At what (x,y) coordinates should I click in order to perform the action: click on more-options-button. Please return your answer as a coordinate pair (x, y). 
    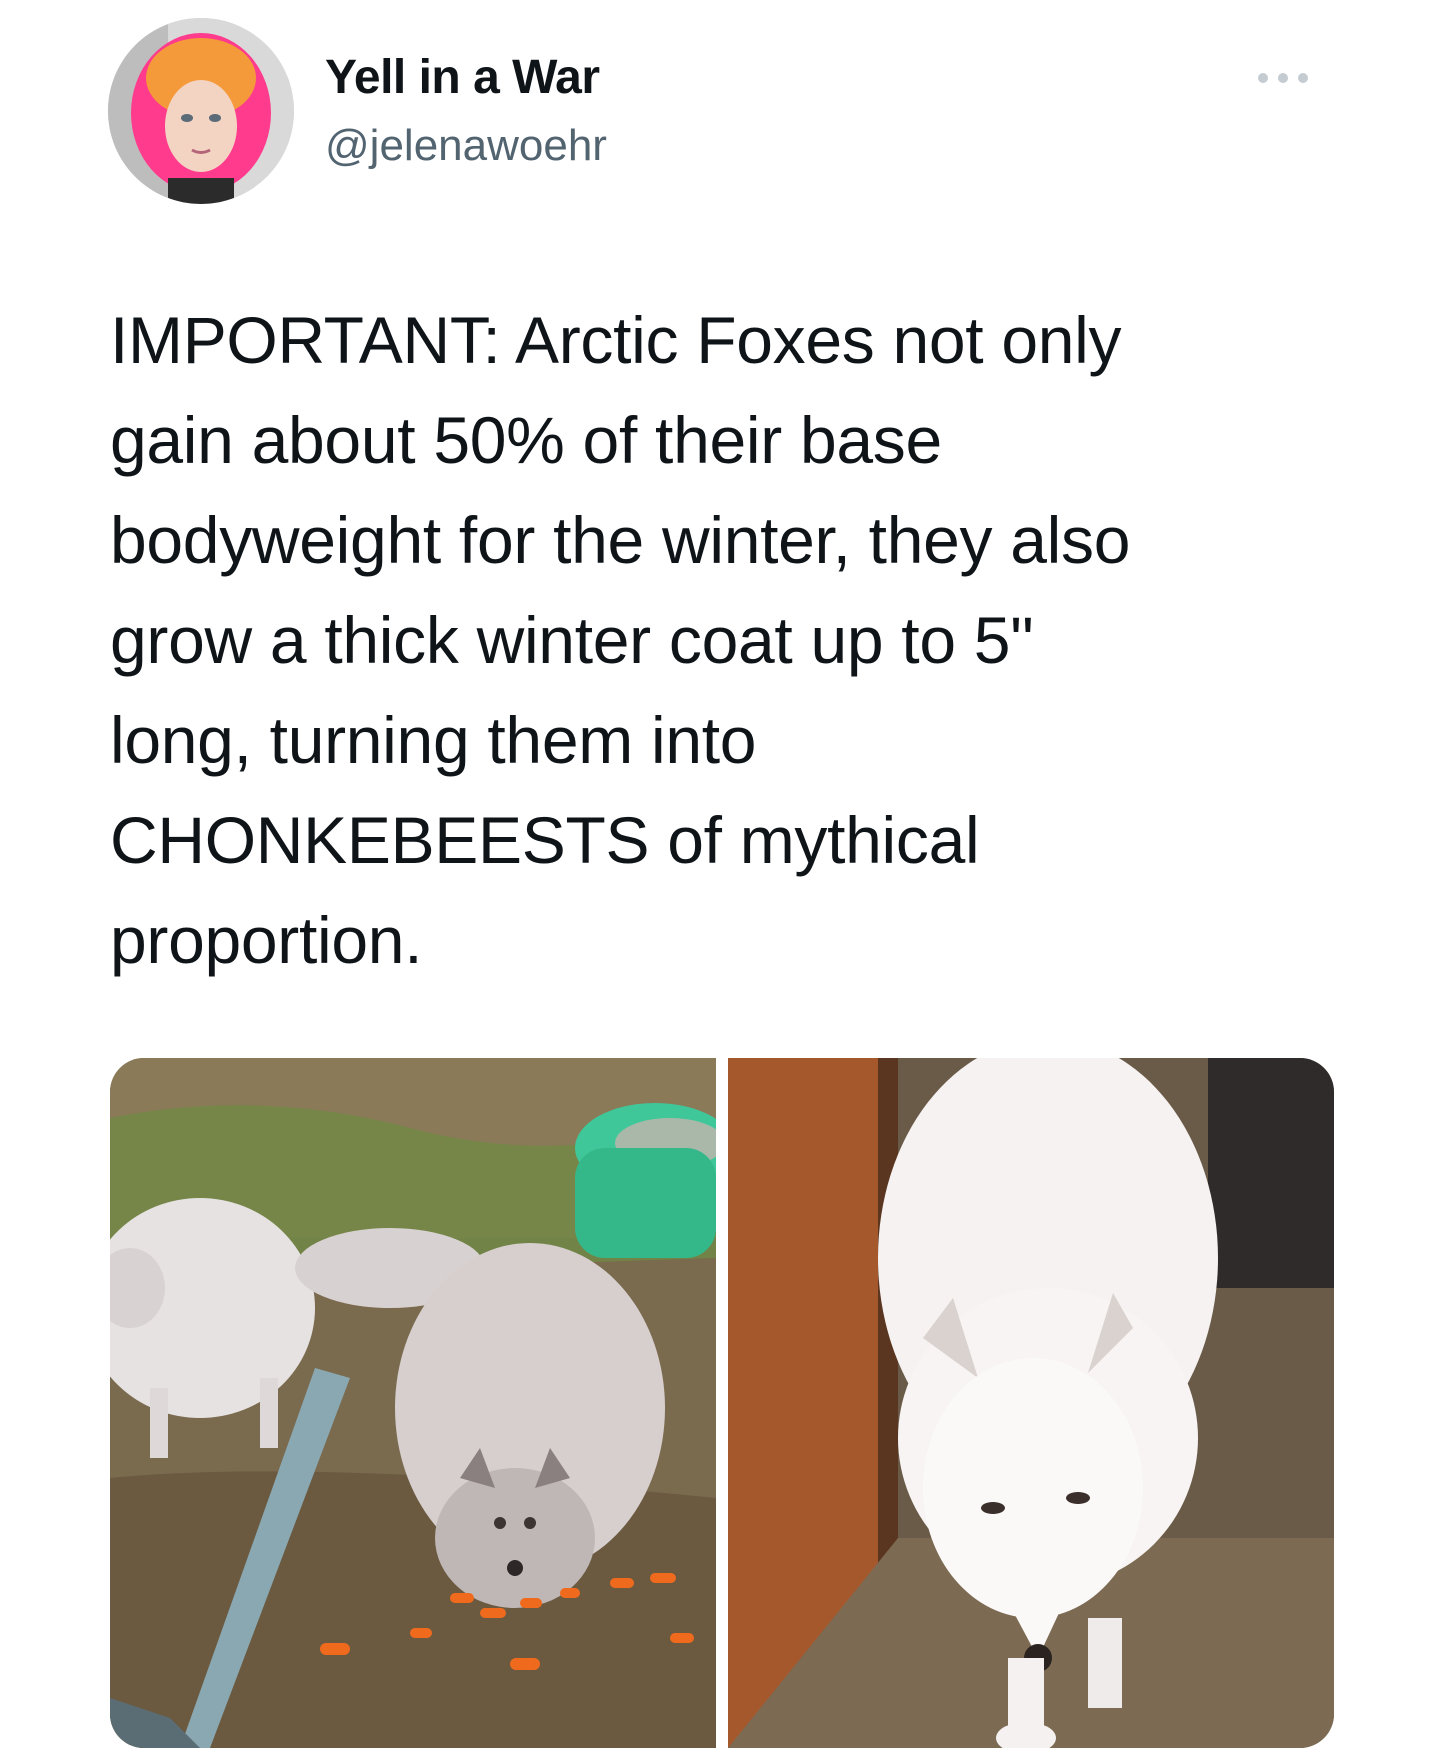
    Looking at the image, I should click on (1283, 78).